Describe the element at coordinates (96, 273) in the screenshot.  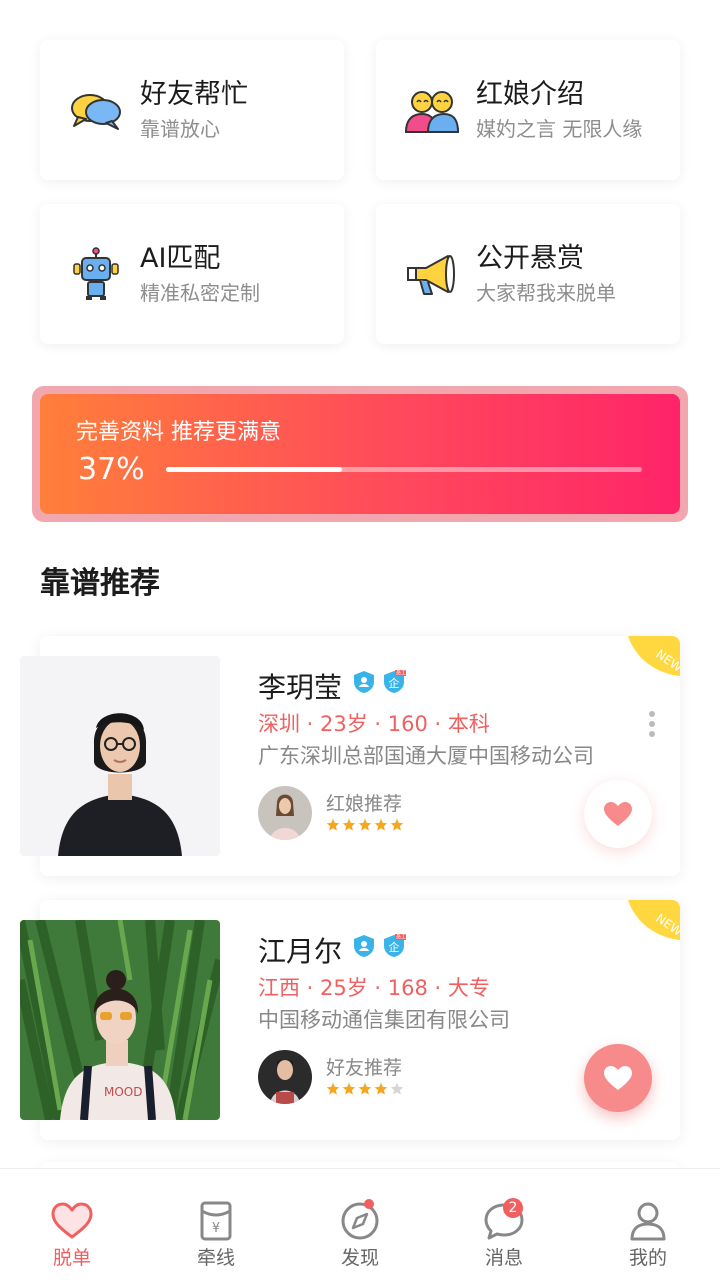
I see `robot-icon` at that location.